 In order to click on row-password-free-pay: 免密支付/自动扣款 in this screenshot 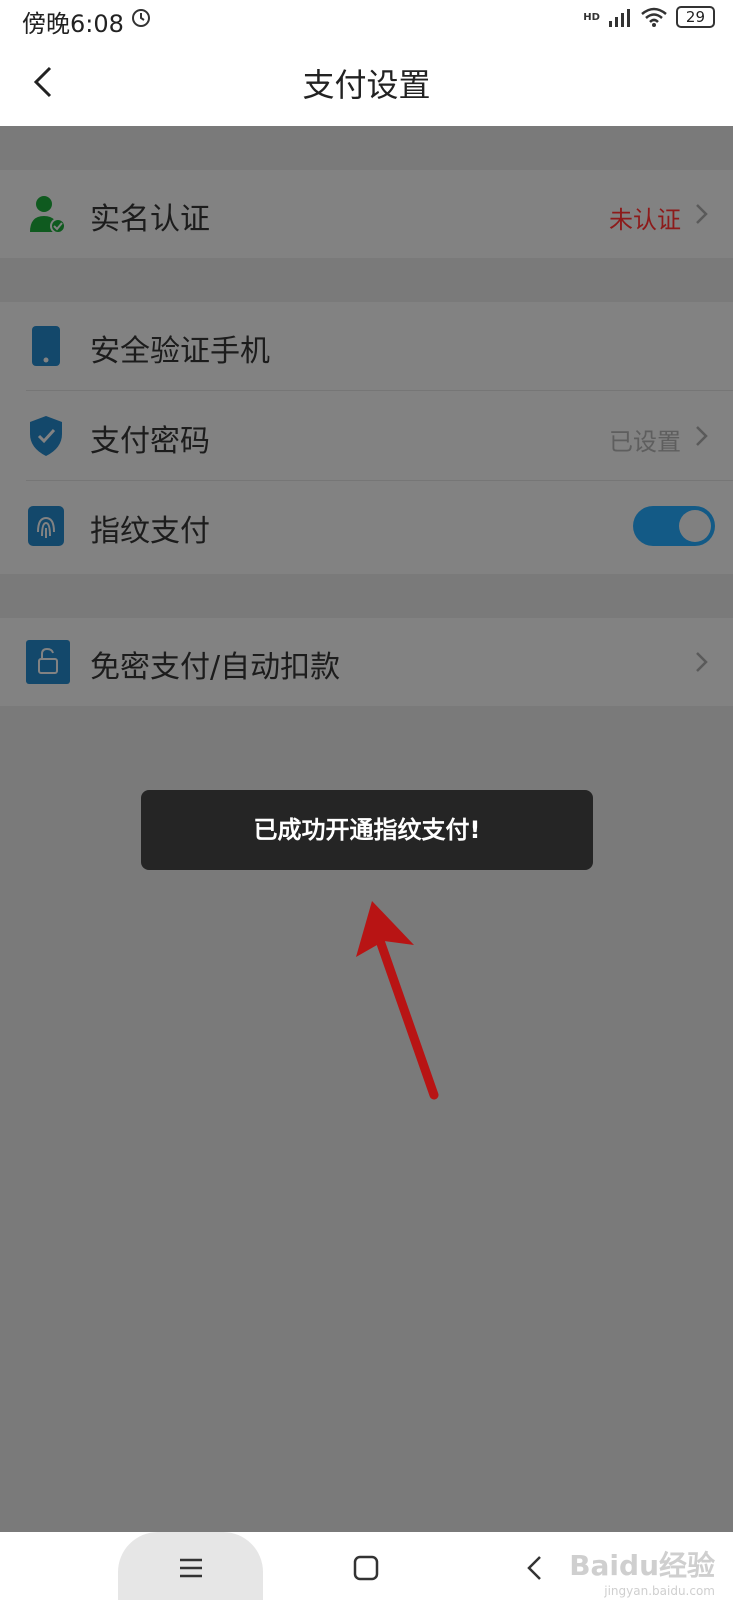, I will do `click(366, 662)`.